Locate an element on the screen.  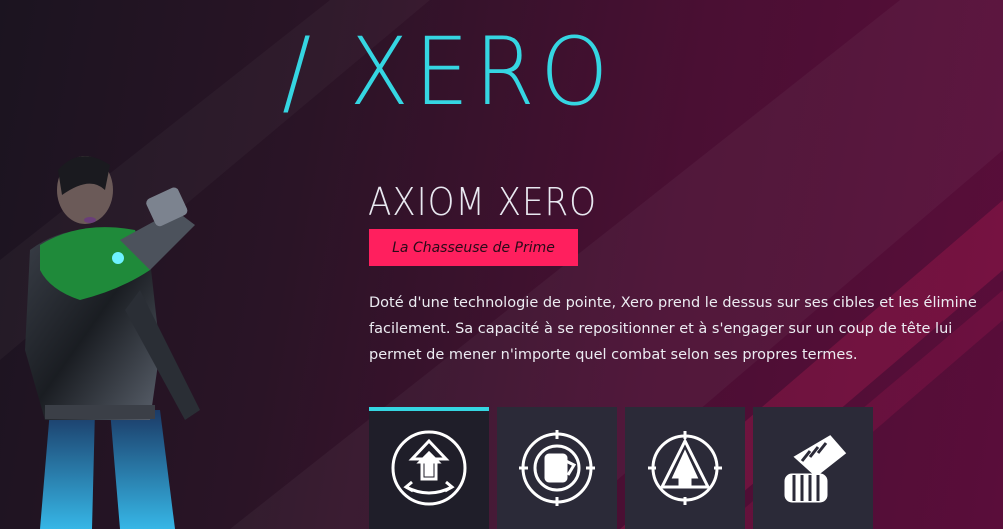
triple-arrow-emblem-icon is located at coordinates (685, 468).